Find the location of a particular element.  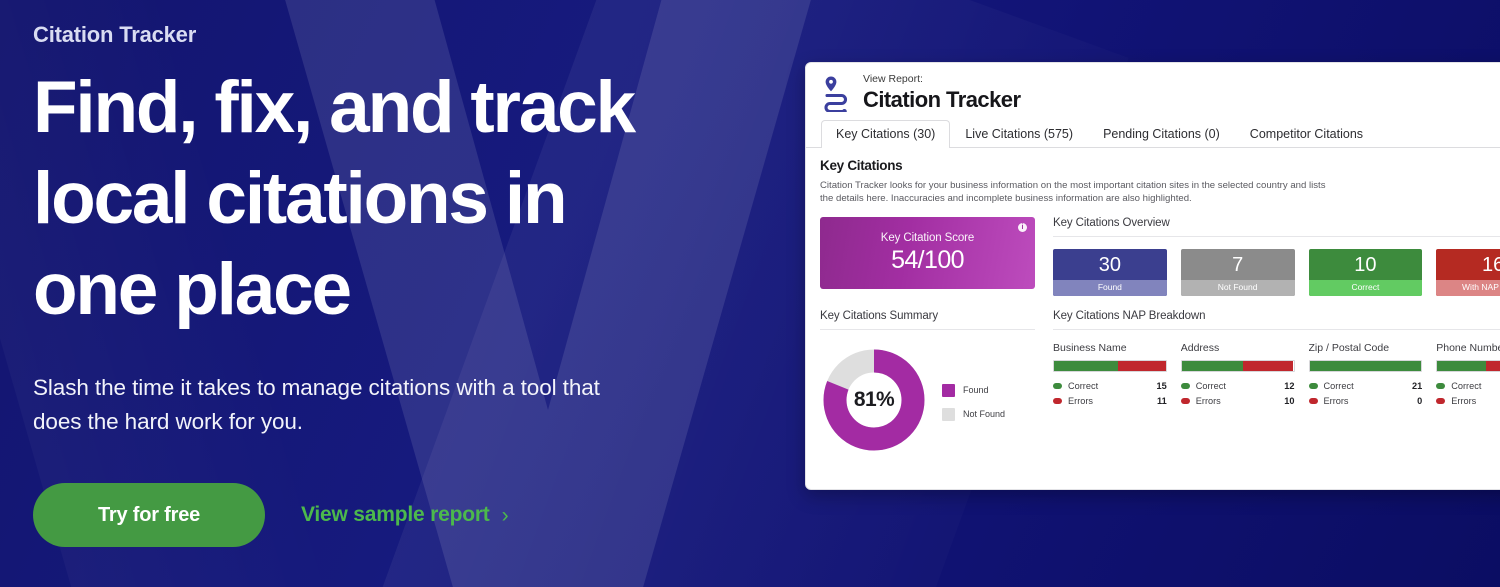

score-column: i Key Citation Score 54/100 is located at coordinates (927, 256).